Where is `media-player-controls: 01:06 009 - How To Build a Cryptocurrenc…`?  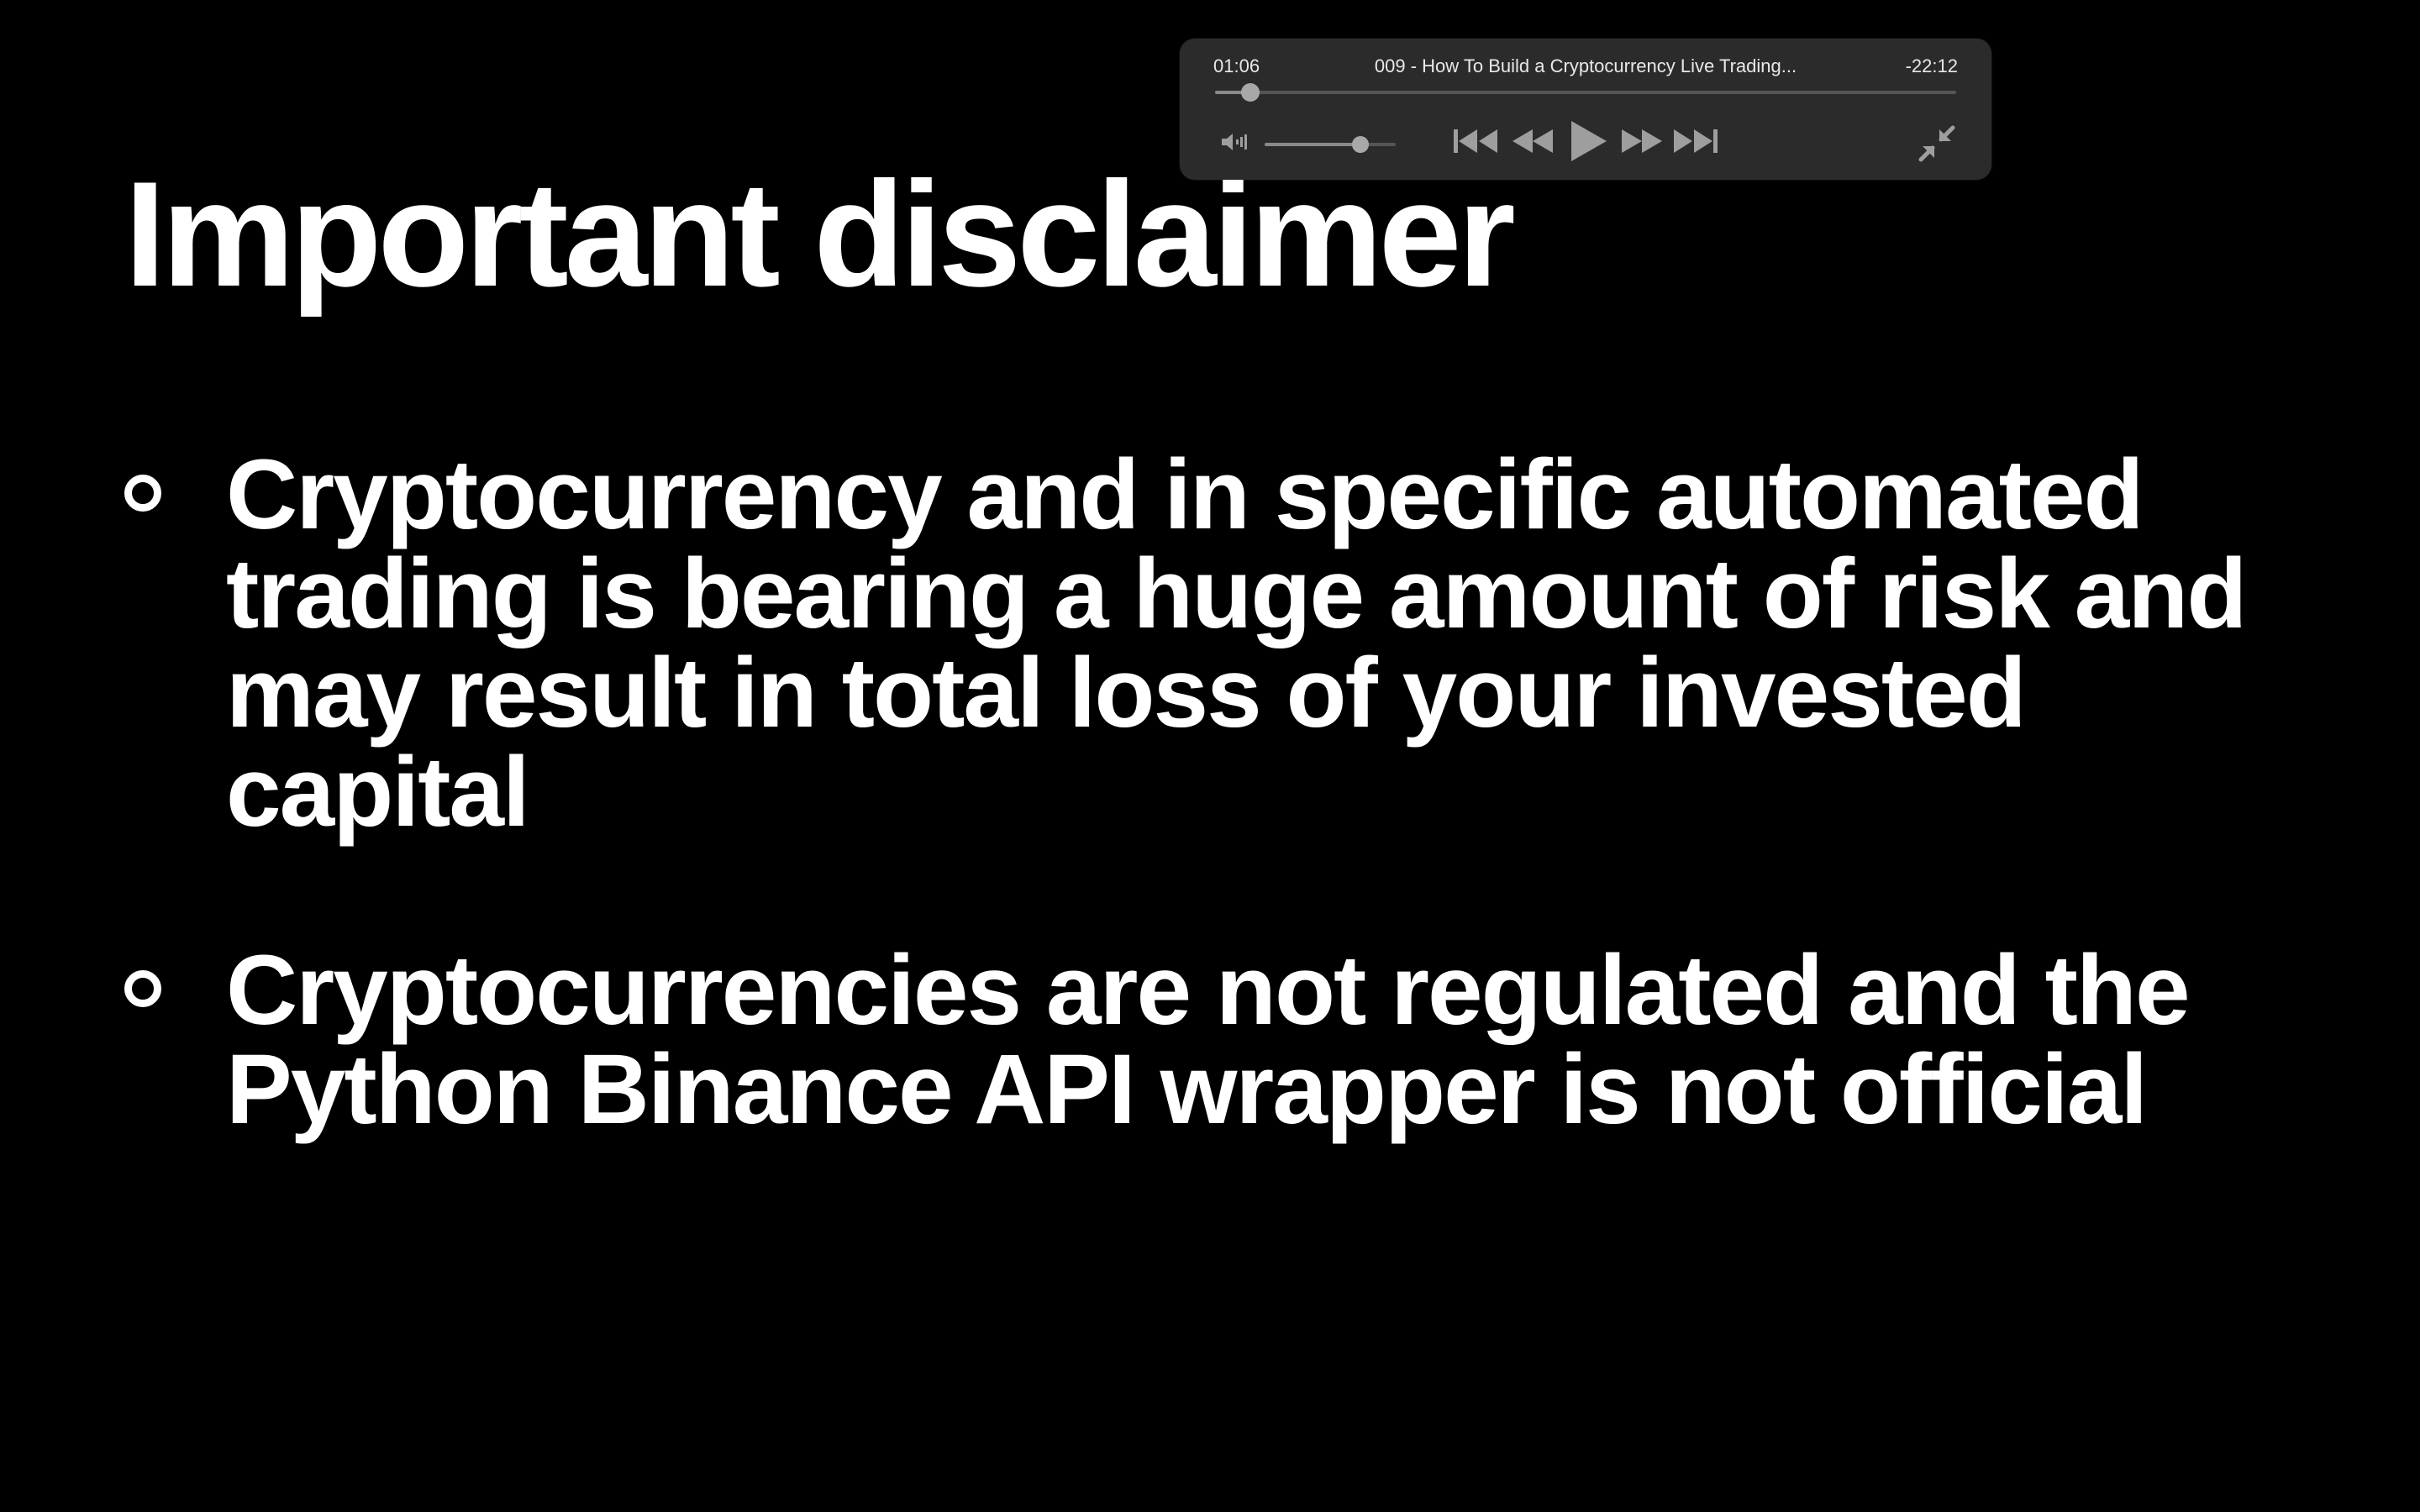
media-player-controls: 01:06 009 - How To Build a Cryptocurrenc… is located at coordinates (1586, 109).